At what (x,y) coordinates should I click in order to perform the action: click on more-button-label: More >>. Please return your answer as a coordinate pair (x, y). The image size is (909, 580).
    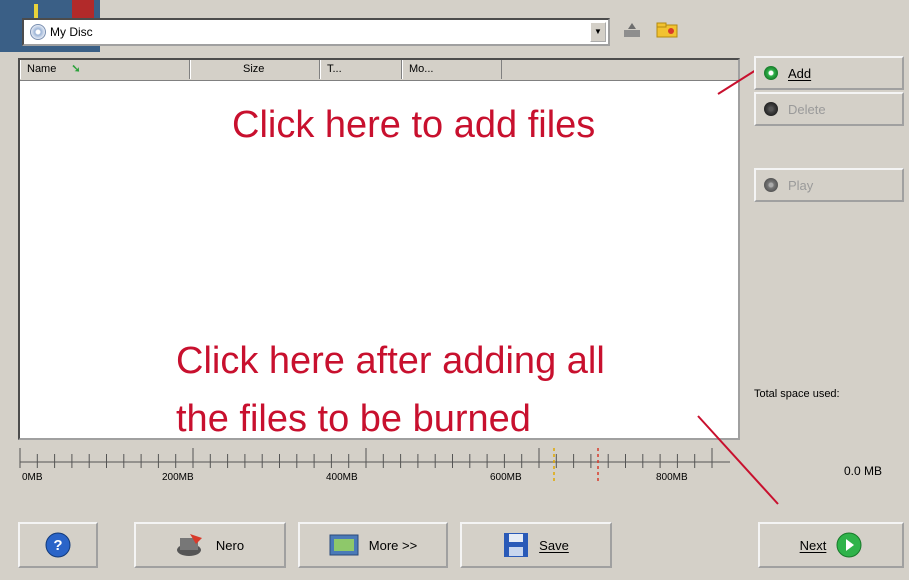
    Looking at the image, I should click on (393, 545).